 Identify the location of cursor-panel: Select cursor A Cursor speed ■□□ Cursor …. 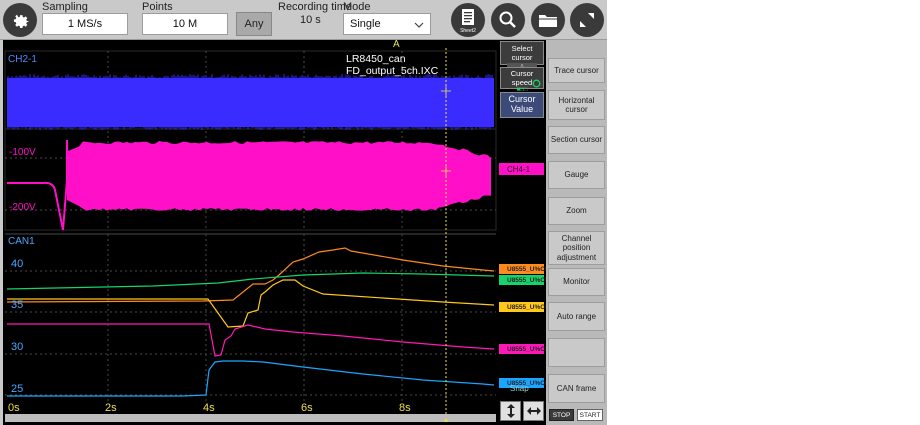
(527, 232).